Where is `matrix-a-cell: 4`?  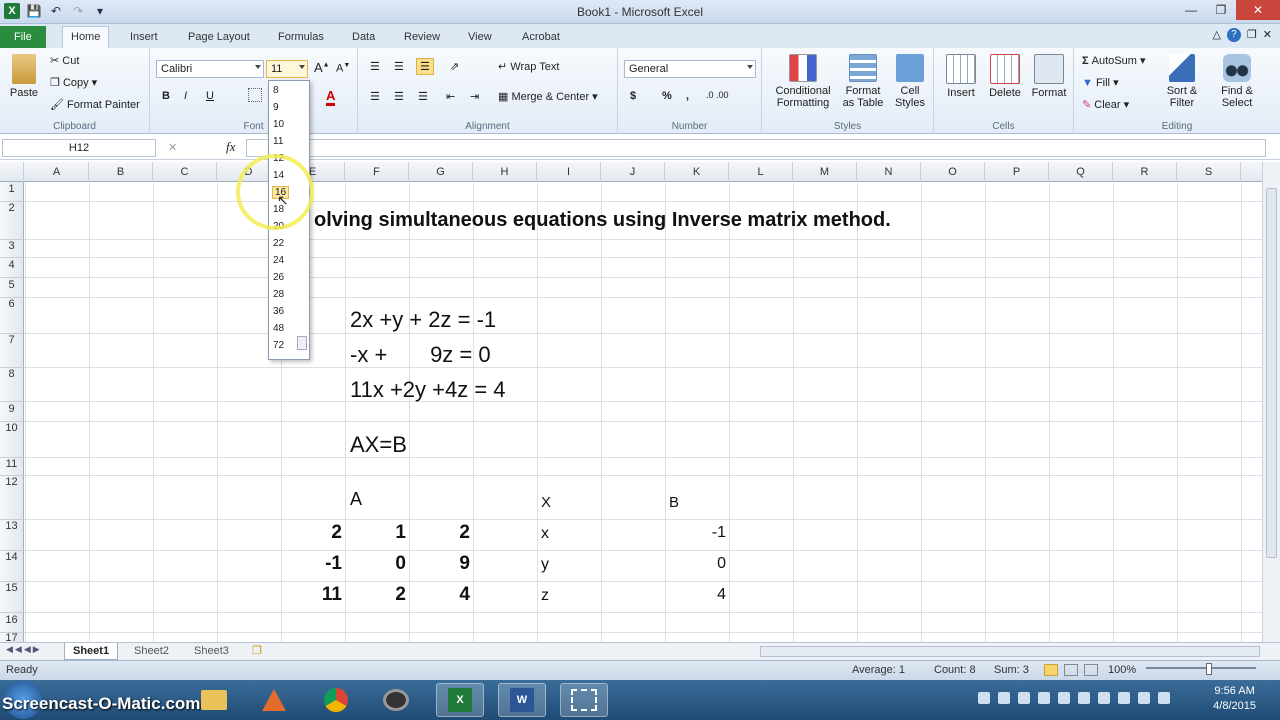 matrix-a-cell: 4 is located at coordinates (440, 595).